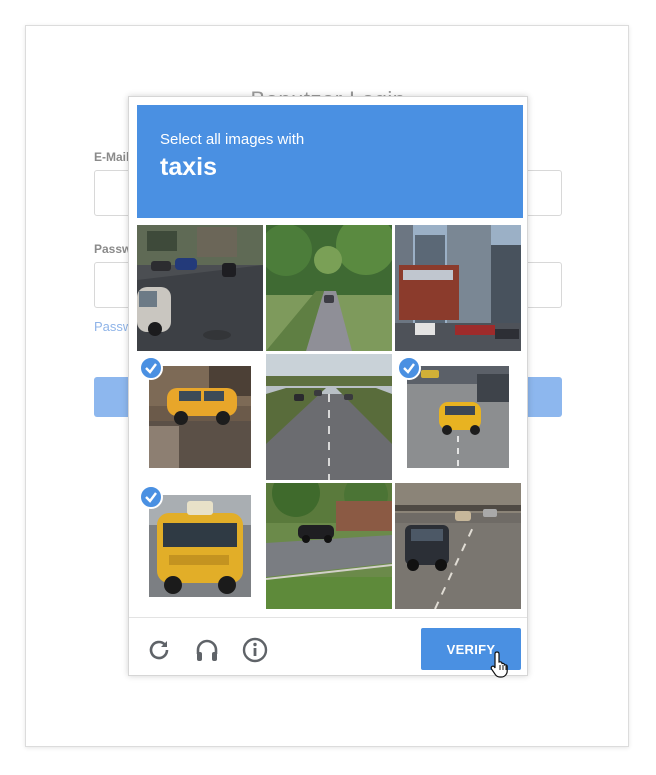 The height and width of the screenshot is (775, 656). Describe the element at coordinates (501, 664) in the screenshot. I see `hand-cursor-icon` at that location.